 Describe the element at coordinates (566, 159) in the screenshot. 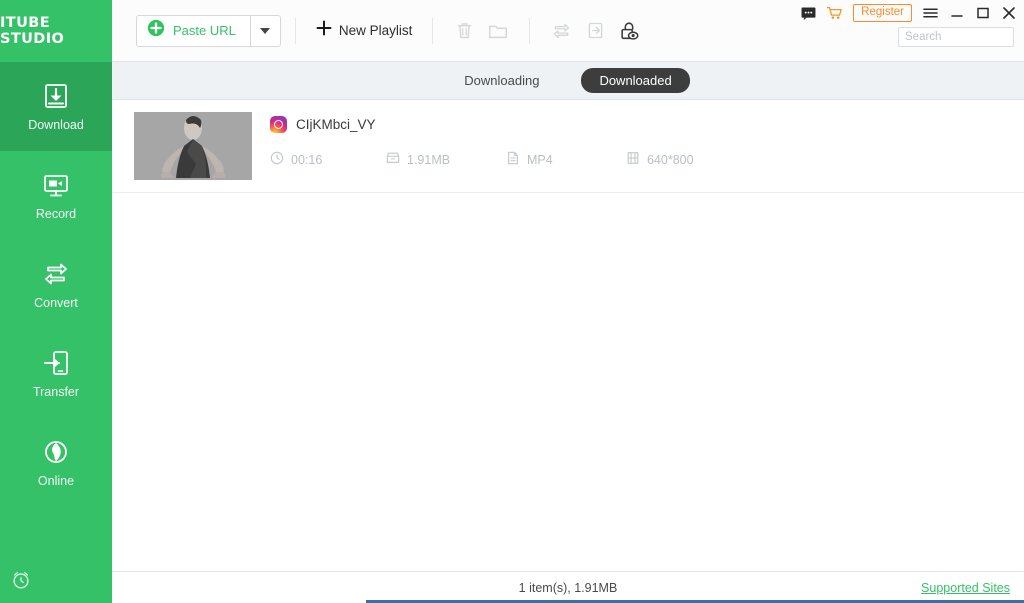

I see `format-meta: MP4` at that location.